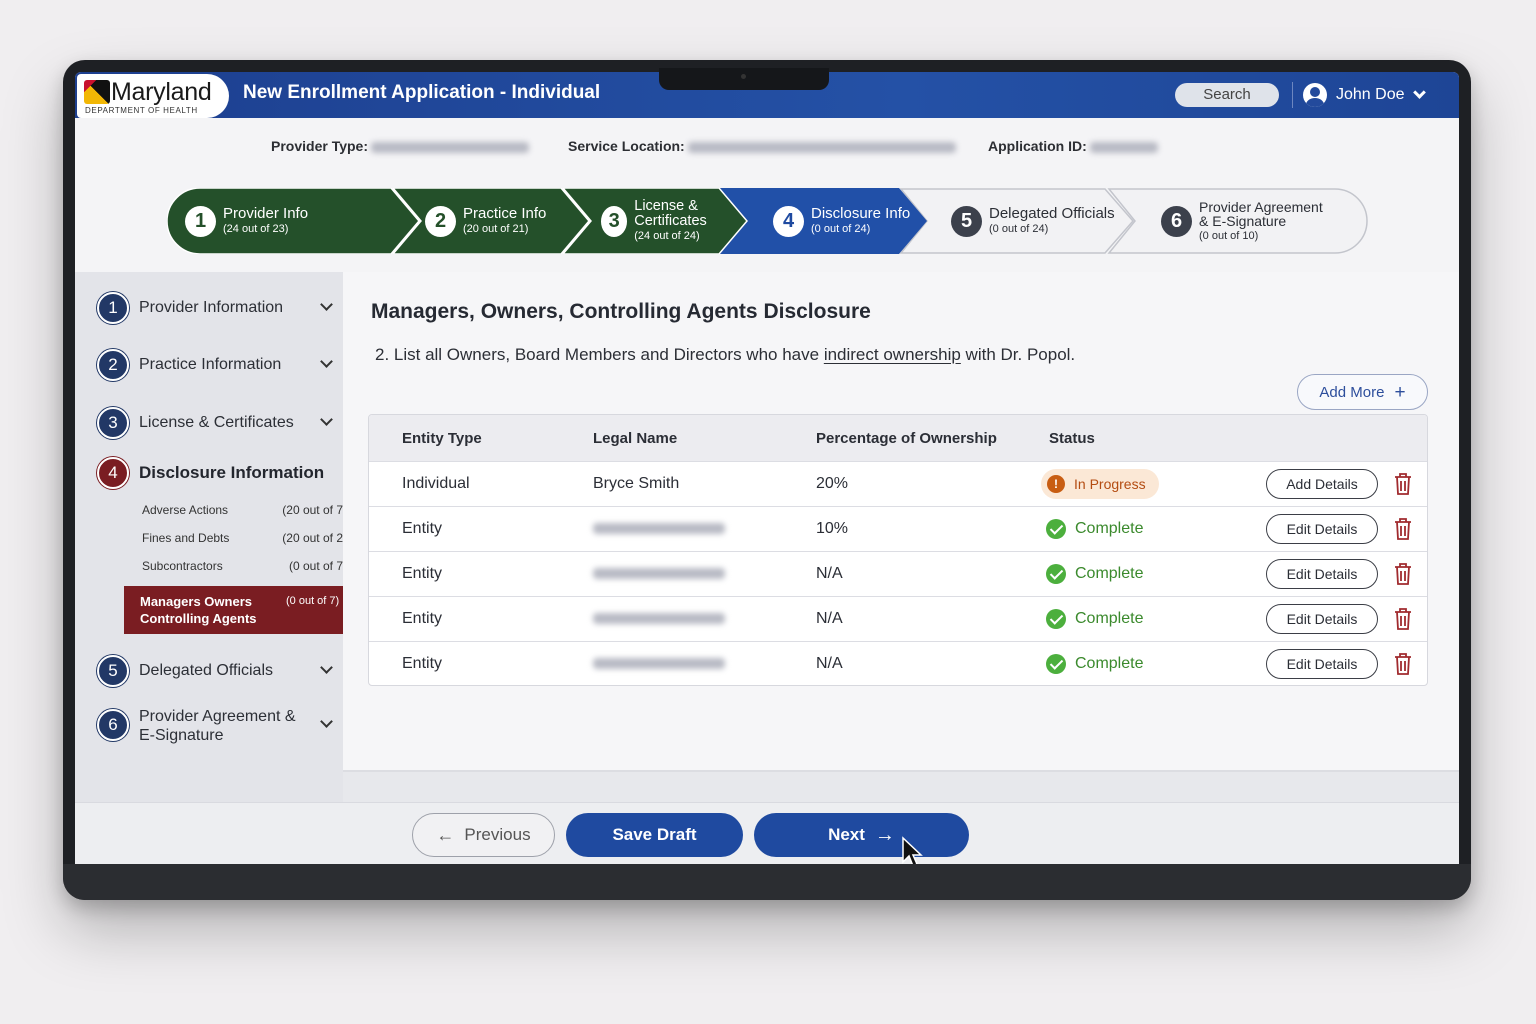 This screenshot has height=1024, width=1536. What do you see at coordinates (493, 221) in the screenshot?
I see `step-2: 2 Practice Info (20 out of 21)` at bounding box center [493, 221].